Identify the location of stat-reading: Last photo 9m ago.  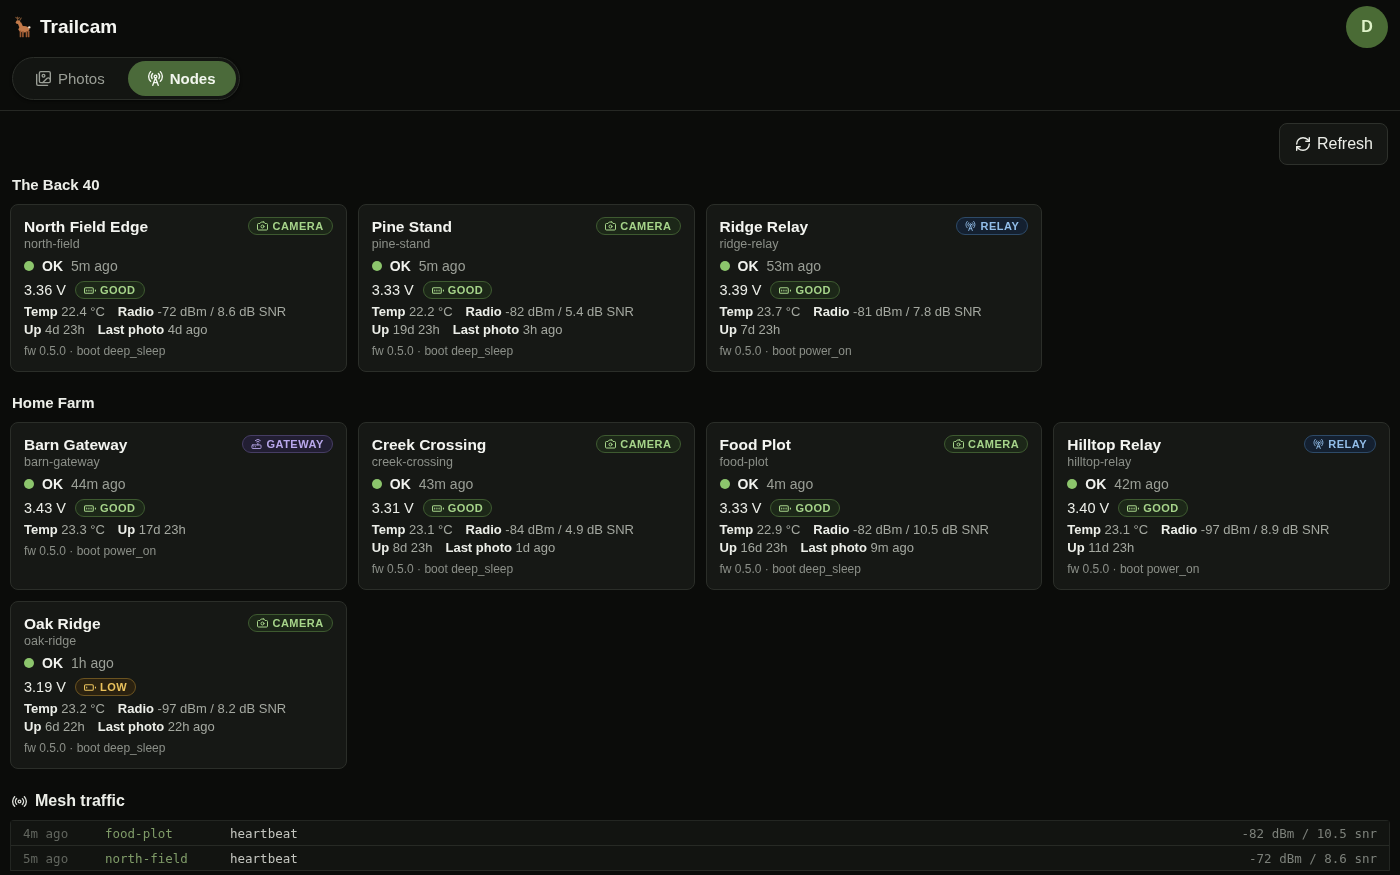
(857, 548).